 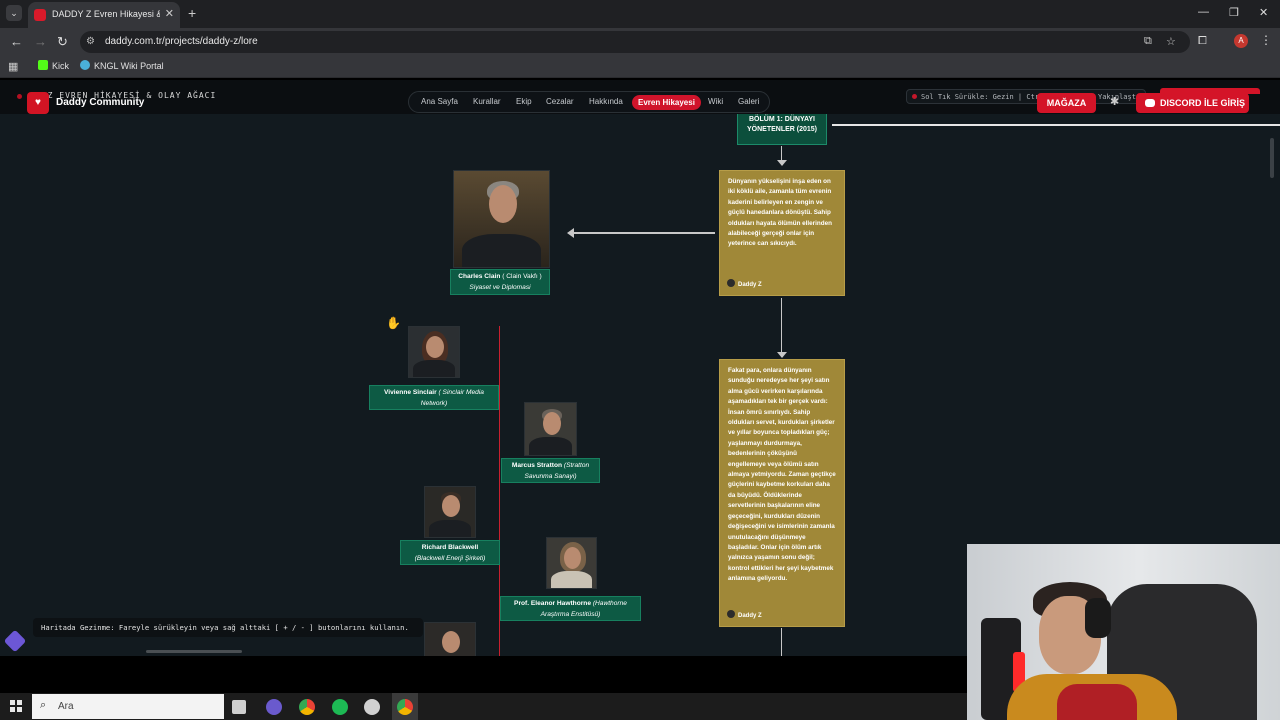 I want to click on nav-galeri: Galeri, so click(x=748, y=101).